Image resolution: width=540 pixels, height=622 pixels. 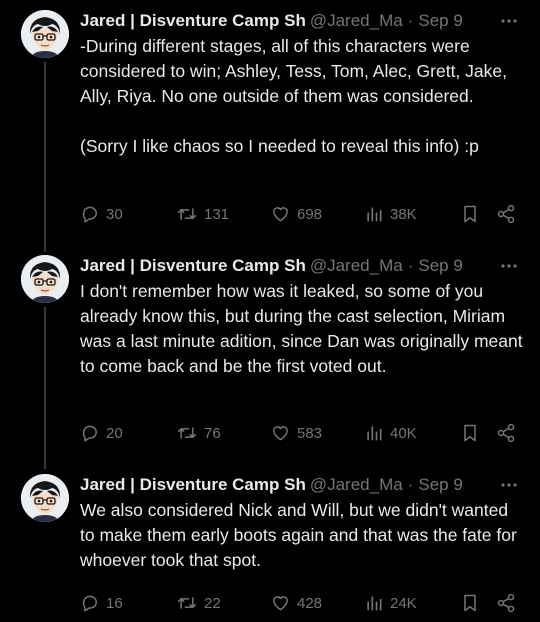 I want to click on like-count: 428, so click(x=310, y=603).